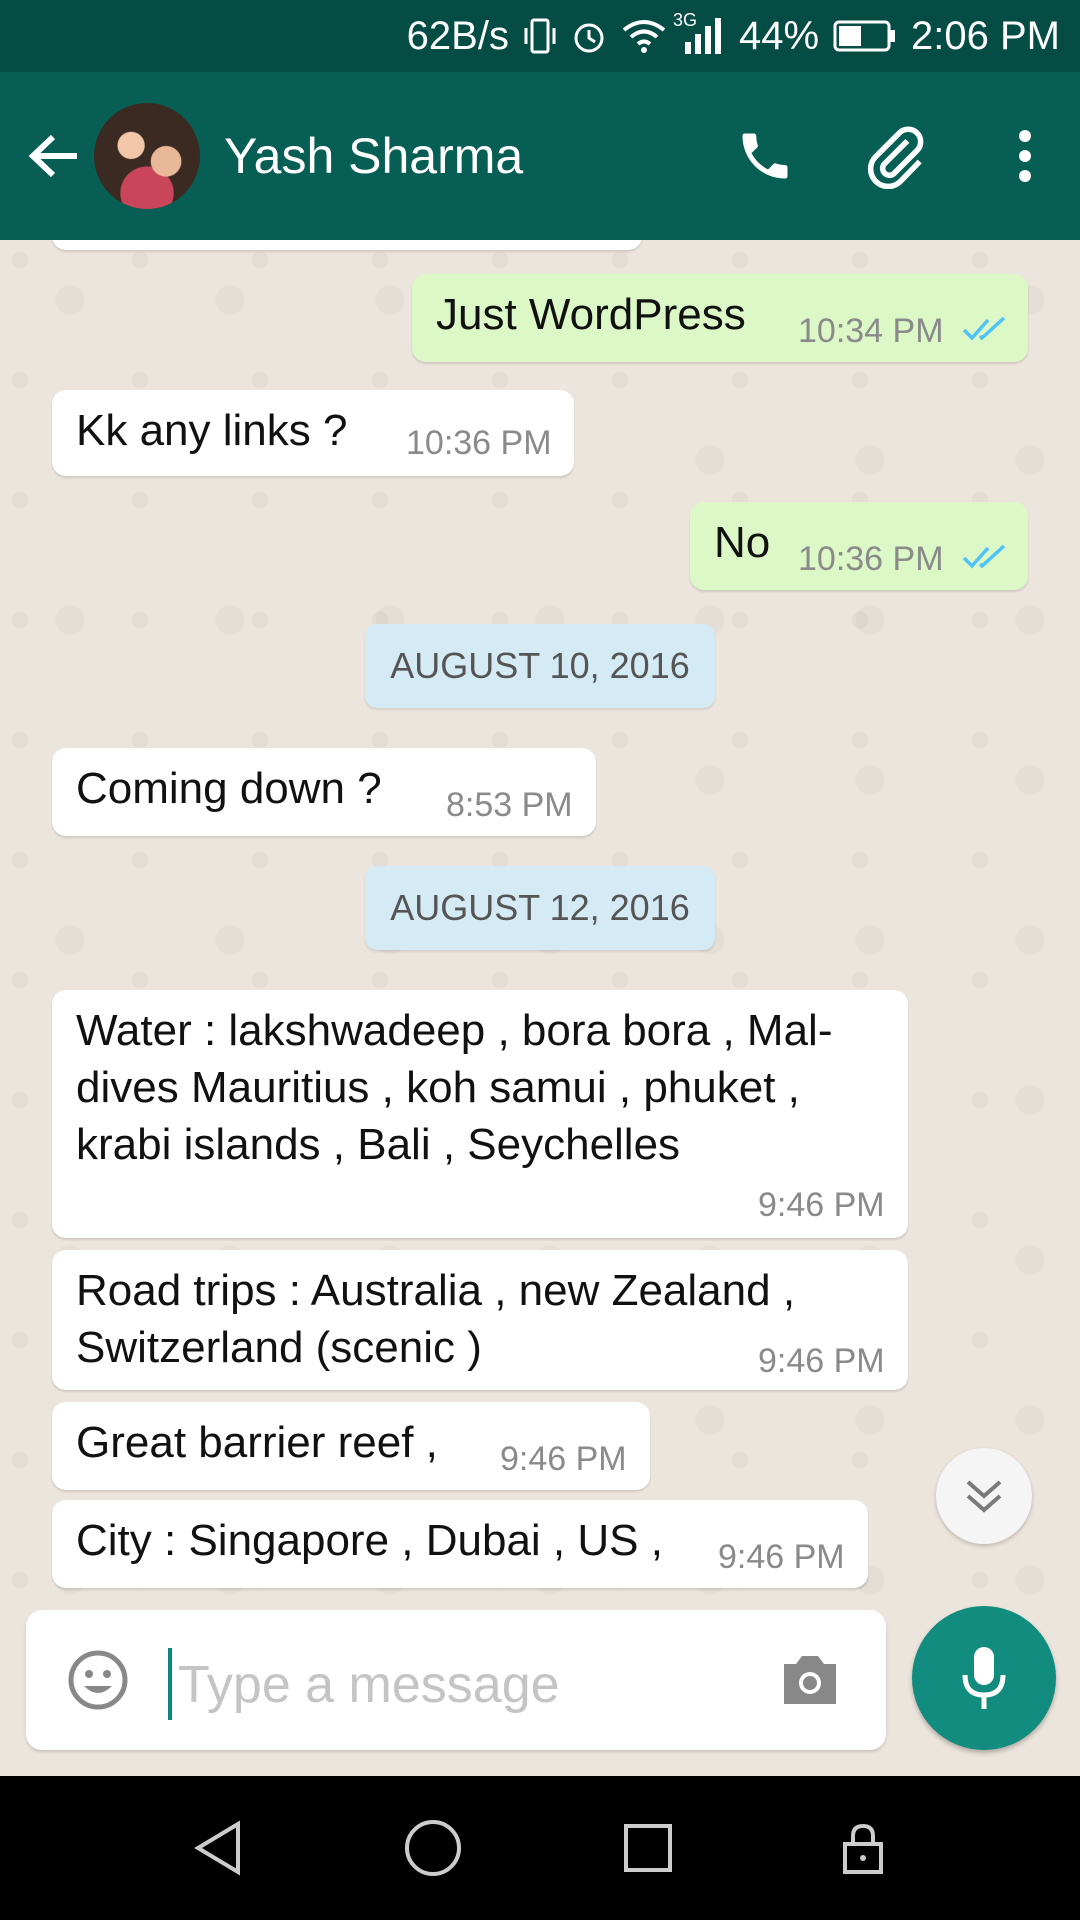  Describe the element at coordinates (699, 33) in the screenshot. I see `signal-icon: 3G` at that location.